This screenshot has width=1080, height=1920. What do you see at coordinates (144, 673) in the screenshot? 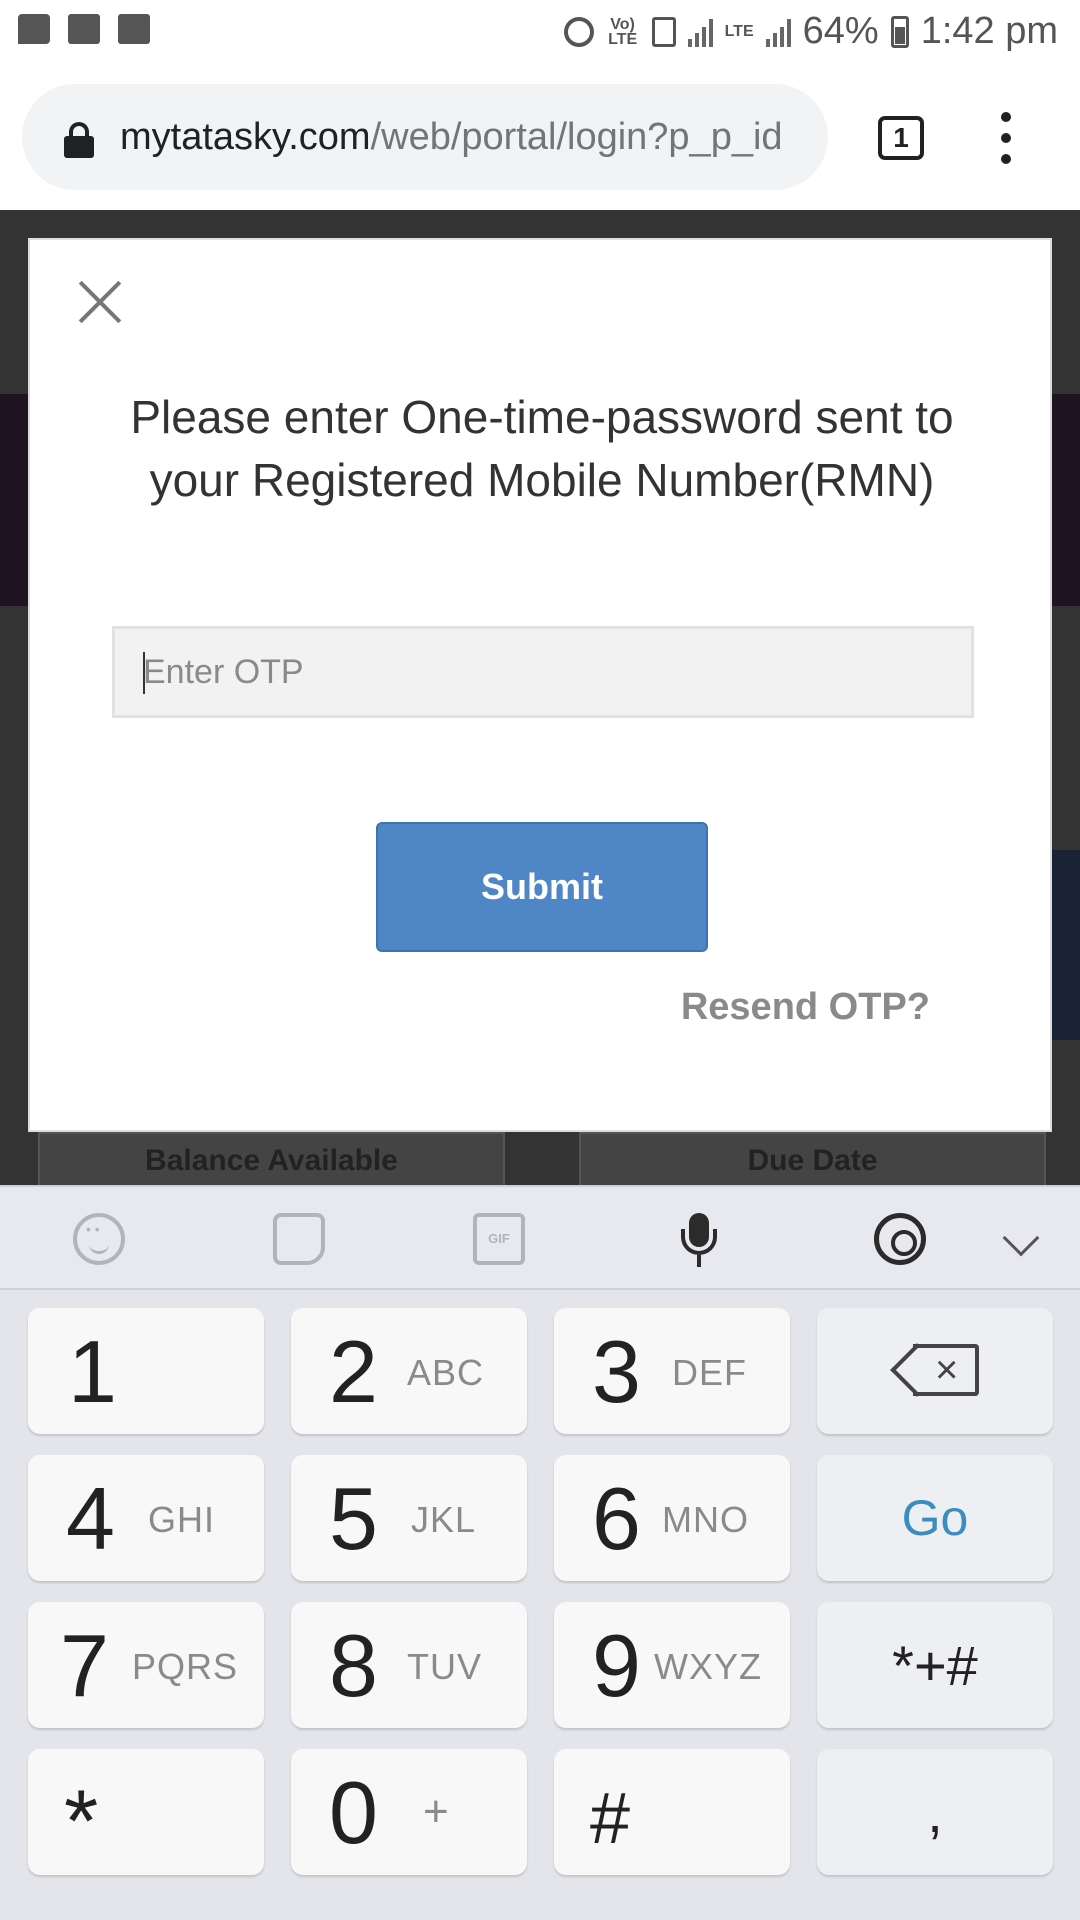
I see `text-caret` at bounding box center [144, 673].